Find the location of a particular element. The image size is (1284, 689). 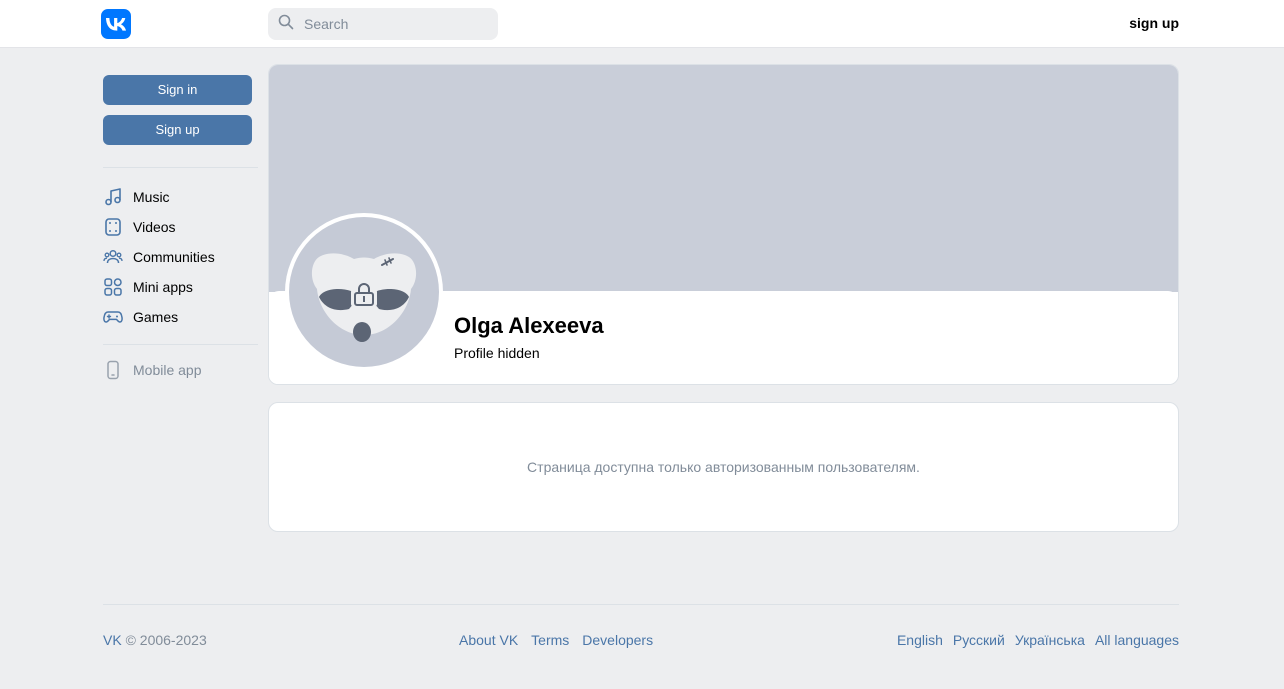

top-navbar: sign up is located at coordinates (642, 24).